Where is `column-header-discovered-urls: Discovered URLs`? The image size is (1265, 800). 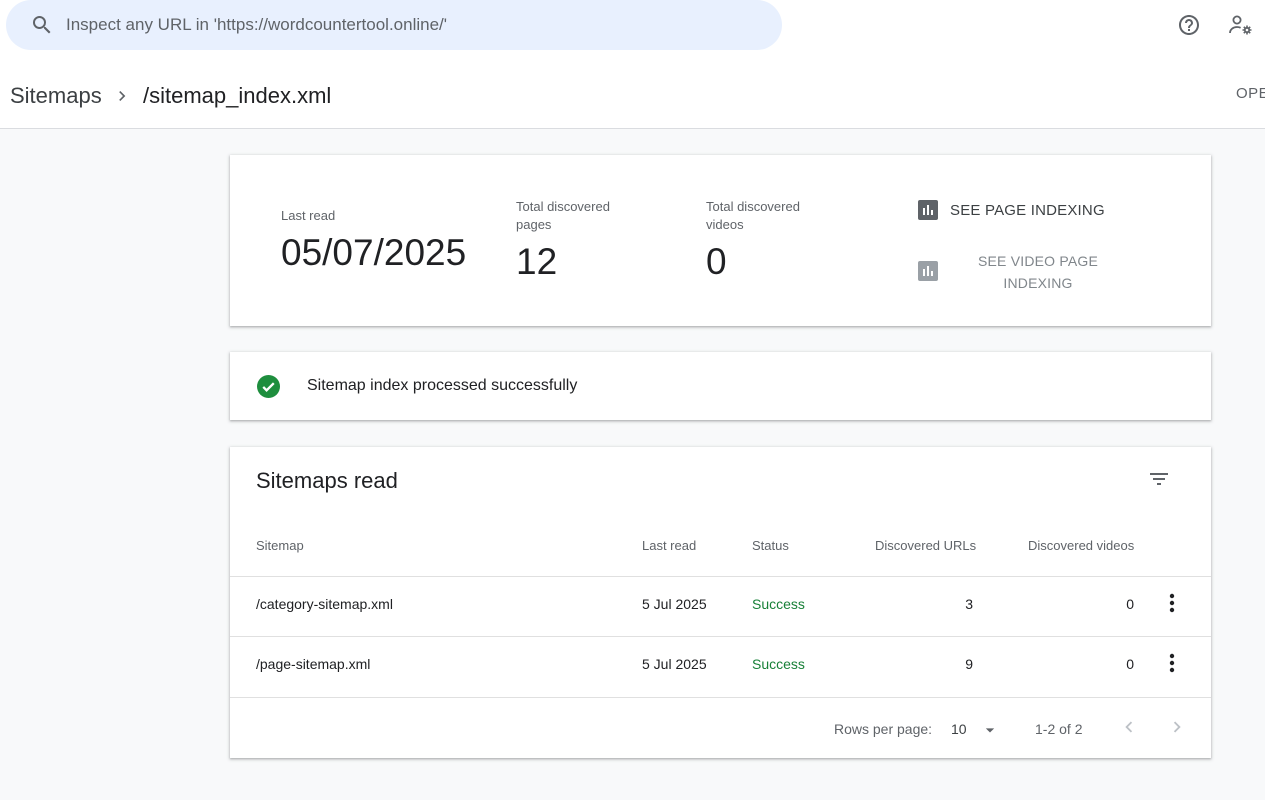 column-header-discovered-urls: Discovered URLs is located at coordinates (925, 545).